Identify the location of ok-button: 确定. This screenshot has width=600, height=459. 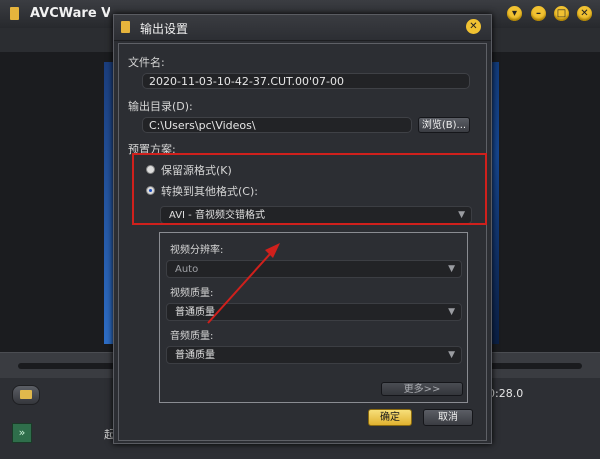
(390, 417).